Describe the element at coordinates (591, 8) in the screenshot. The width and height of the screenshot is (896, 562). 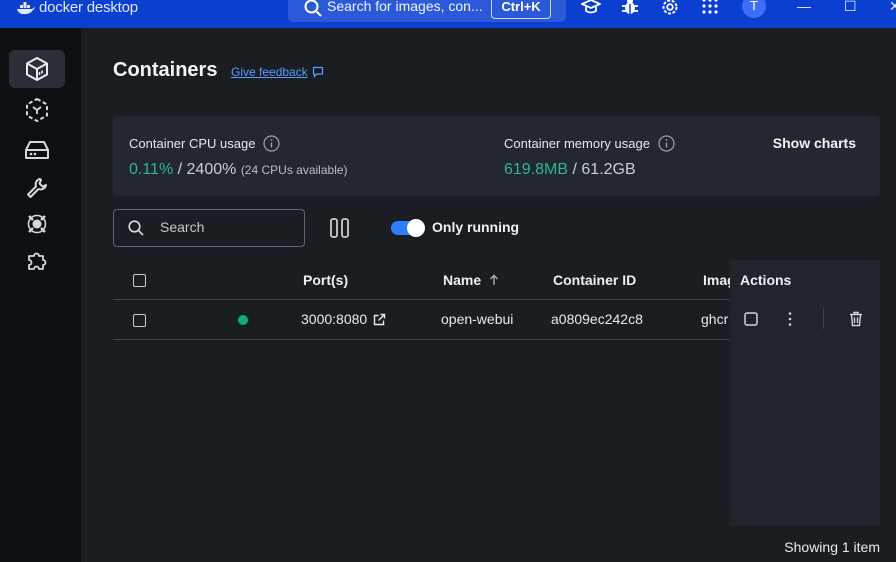
I see `learning-center-icon` at that location.